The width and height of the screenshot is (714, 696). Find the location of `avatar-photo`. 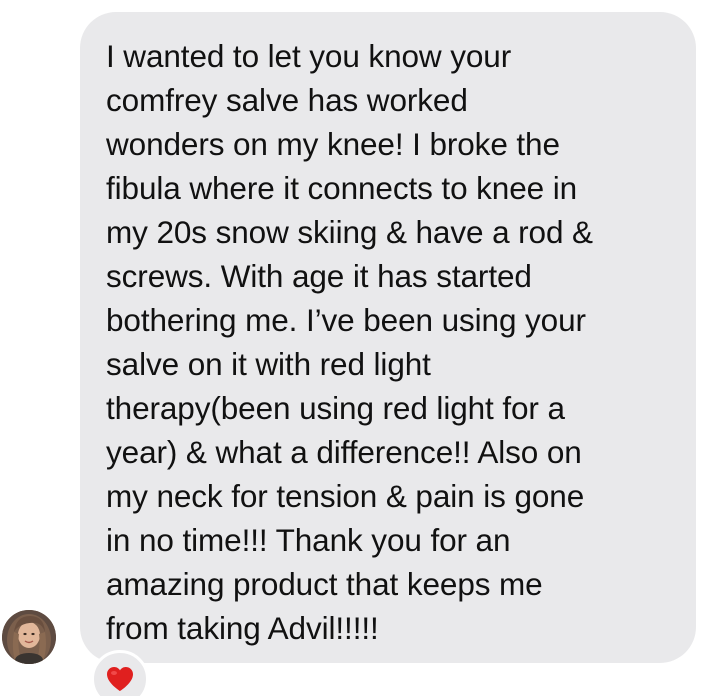

avatar-photo is located at coordinates (29, 637).